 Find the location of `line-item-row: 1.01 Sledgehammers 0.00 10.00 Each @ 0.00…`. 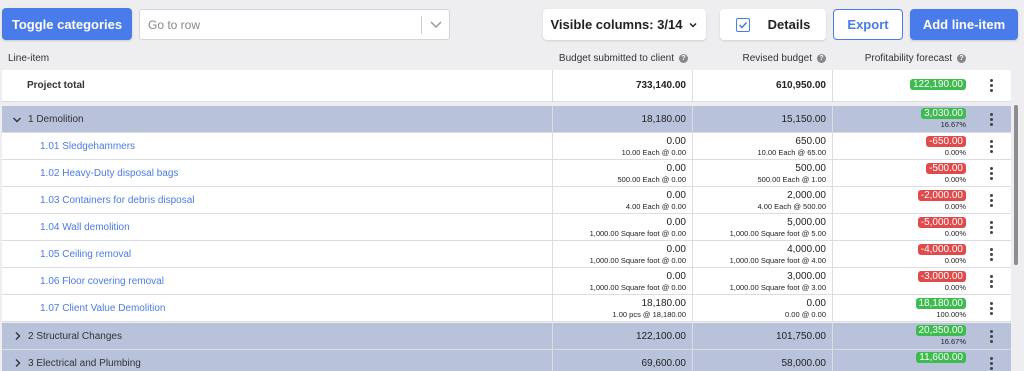

line-item-row: 1.01 Sledgehammers 0.00 10.00 Each @ 0.00… is located at coordinates (506, 146).